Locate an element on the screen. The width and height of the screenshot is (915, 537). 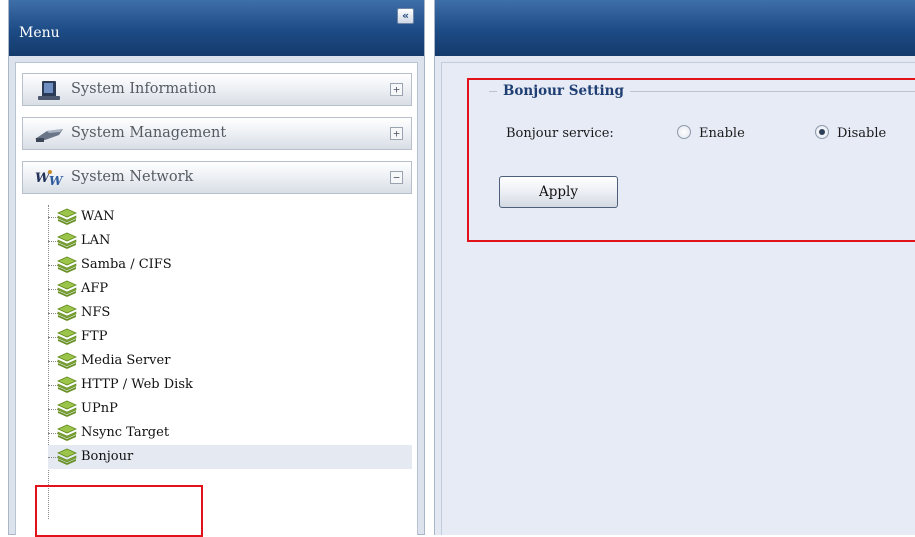
tree-item-nsync-target: Nsync Target is located at coordinates (230, 433).